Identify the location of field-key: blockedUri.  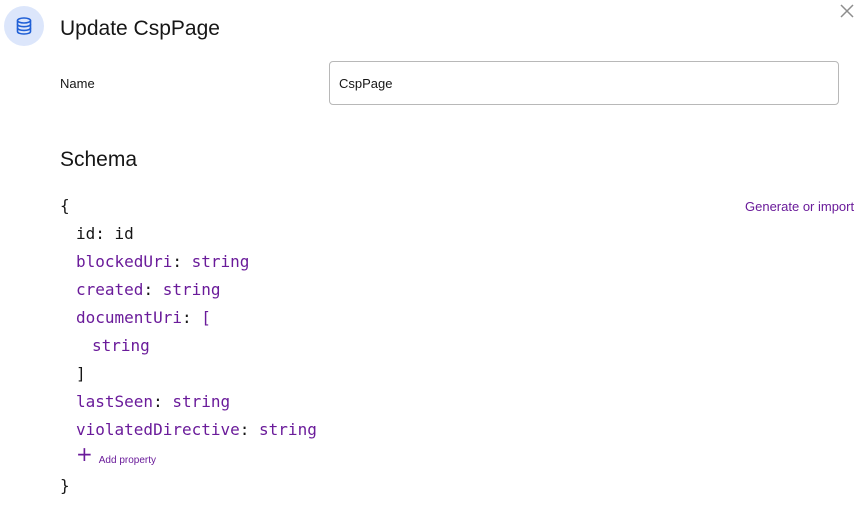
(124, 261).